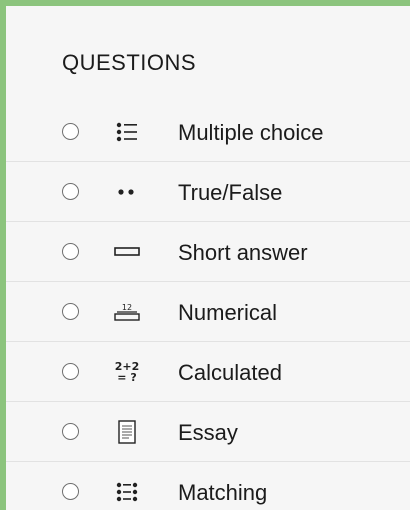  I want to click on question-type-short-answer: Short answer, so click(208, 252).